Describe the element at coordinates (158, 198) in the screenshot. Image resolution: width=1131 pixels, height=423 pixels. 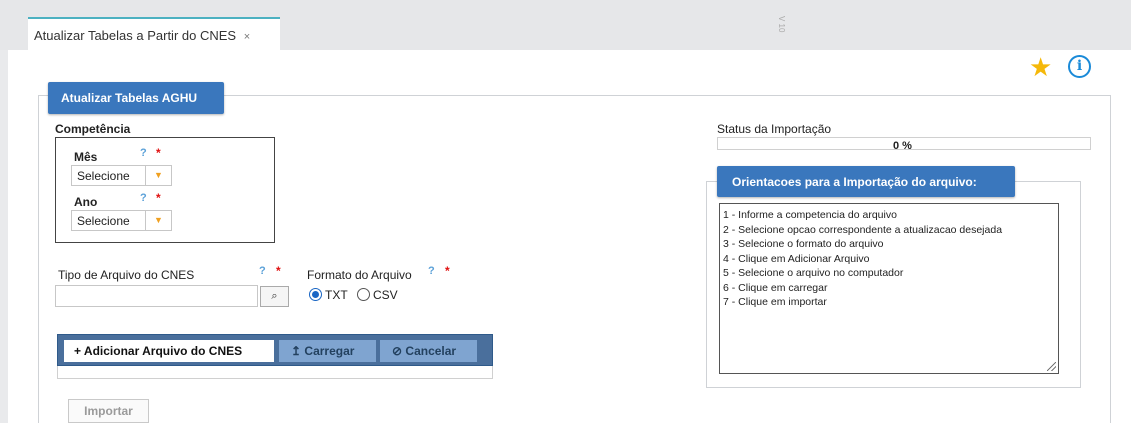
I see `ano-required-icon: *` at that location.